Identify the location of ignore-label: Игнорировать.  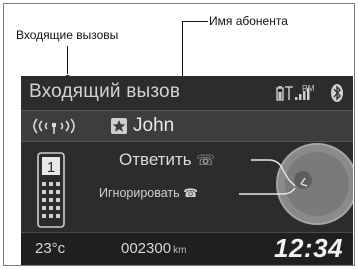
(139, 193).